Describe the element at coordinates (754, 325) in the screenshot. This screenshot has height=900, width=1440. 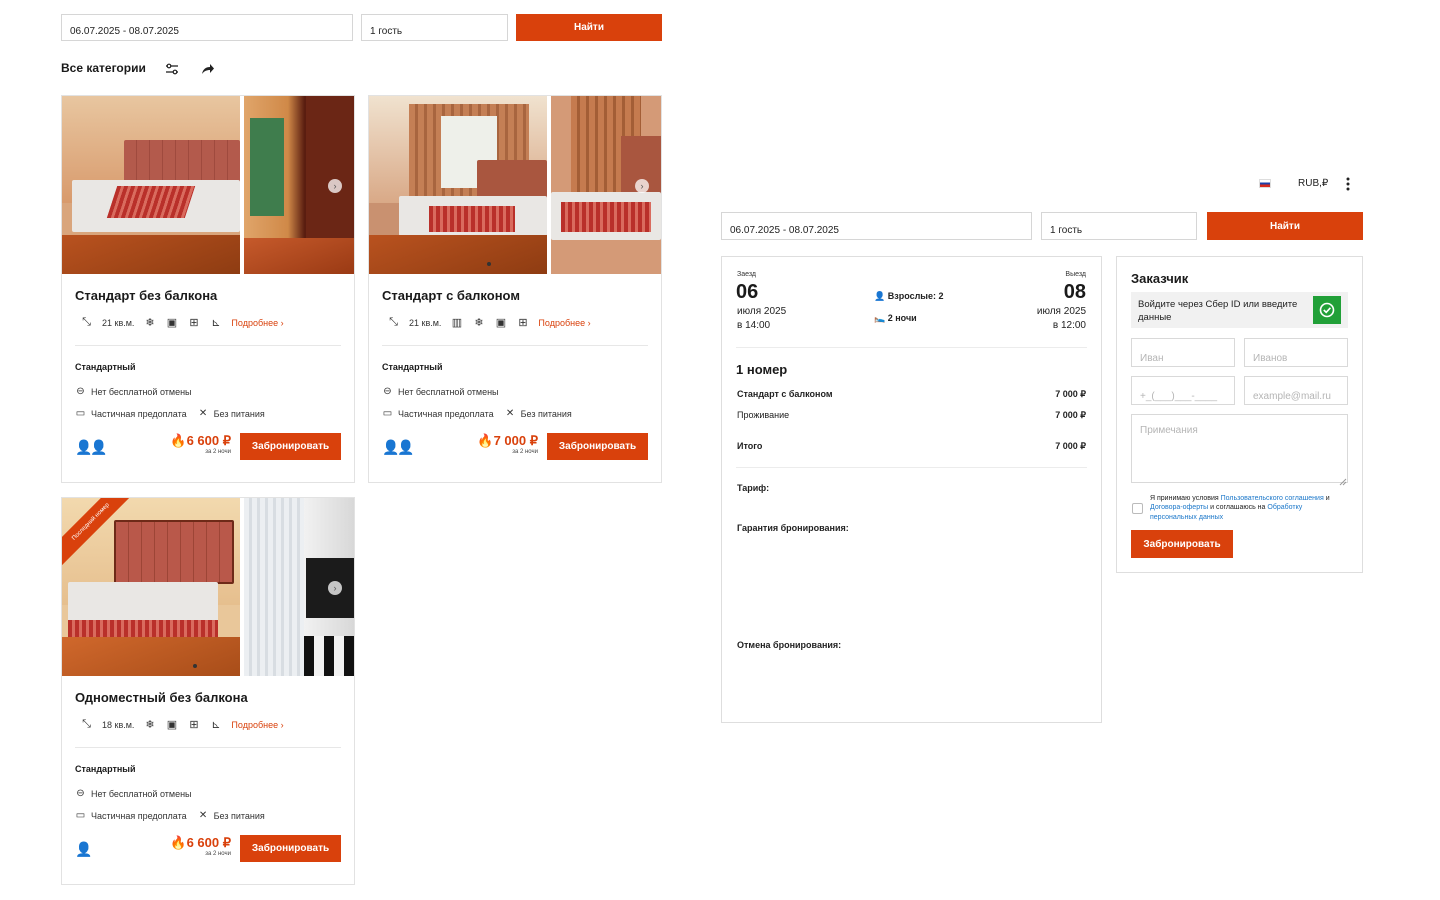
I see `checkin-time: в 14:00` at that location.